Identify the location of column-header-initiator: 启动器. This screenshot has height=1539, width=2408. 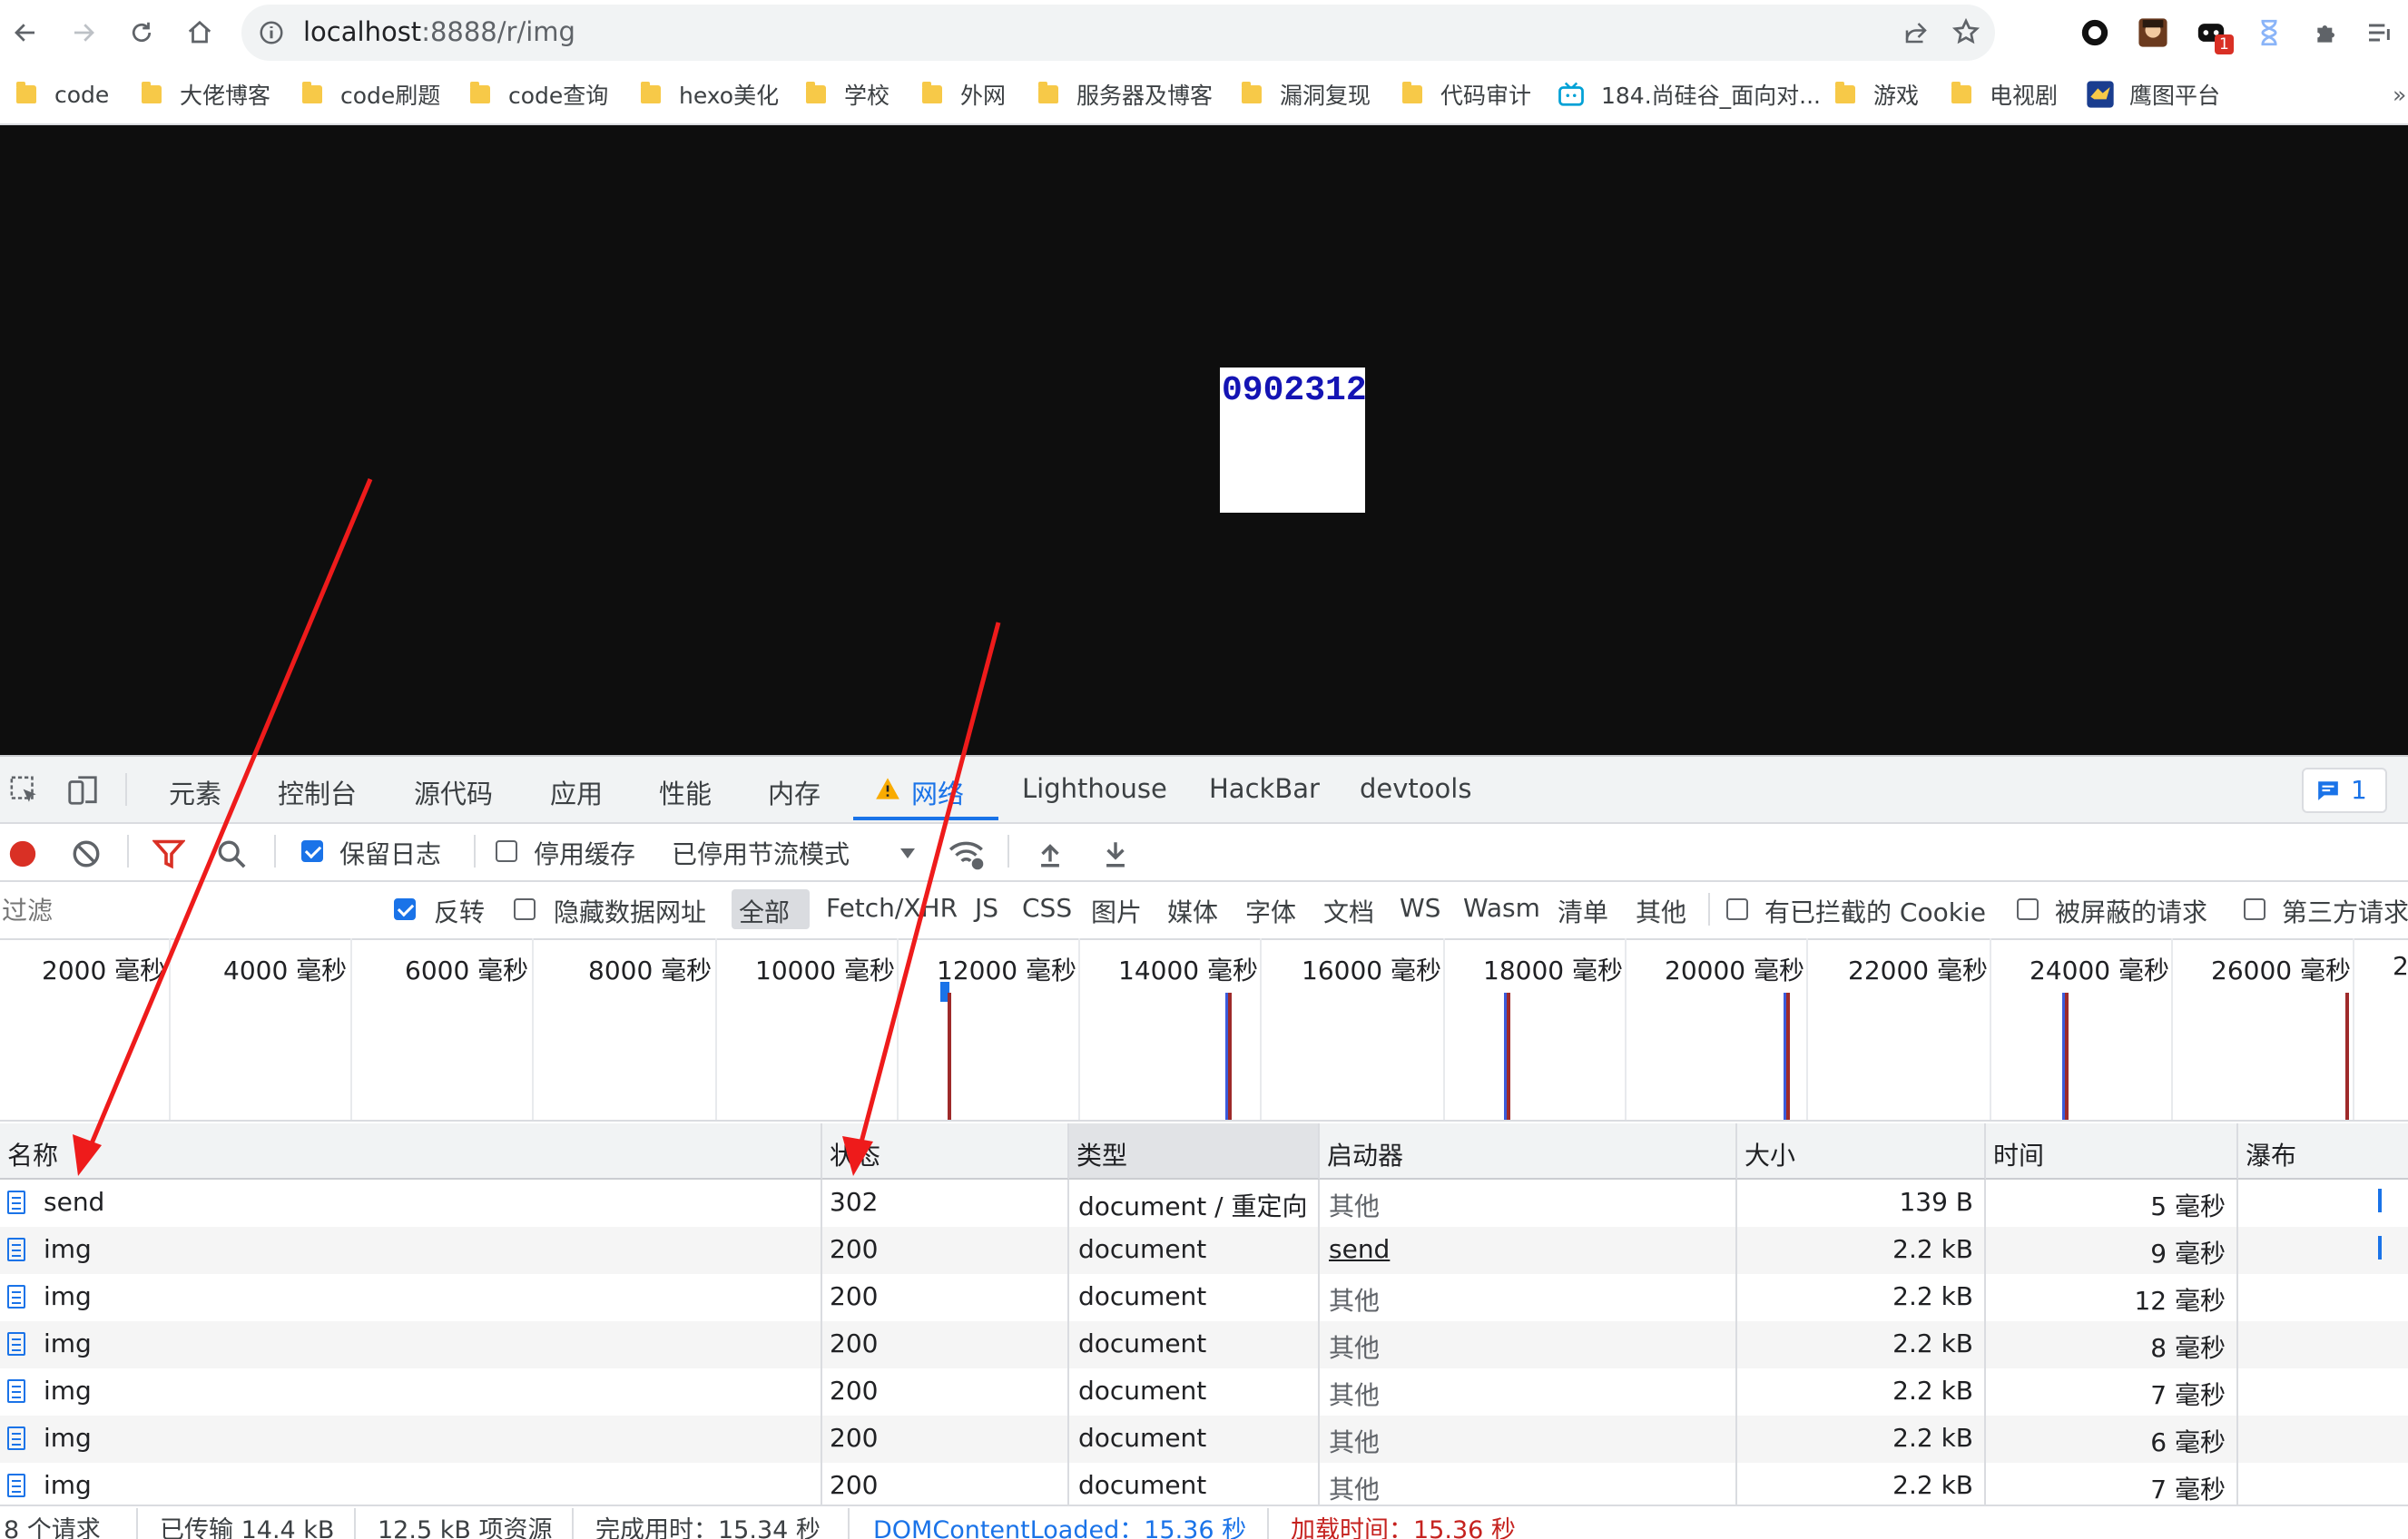
(1528, 1151).